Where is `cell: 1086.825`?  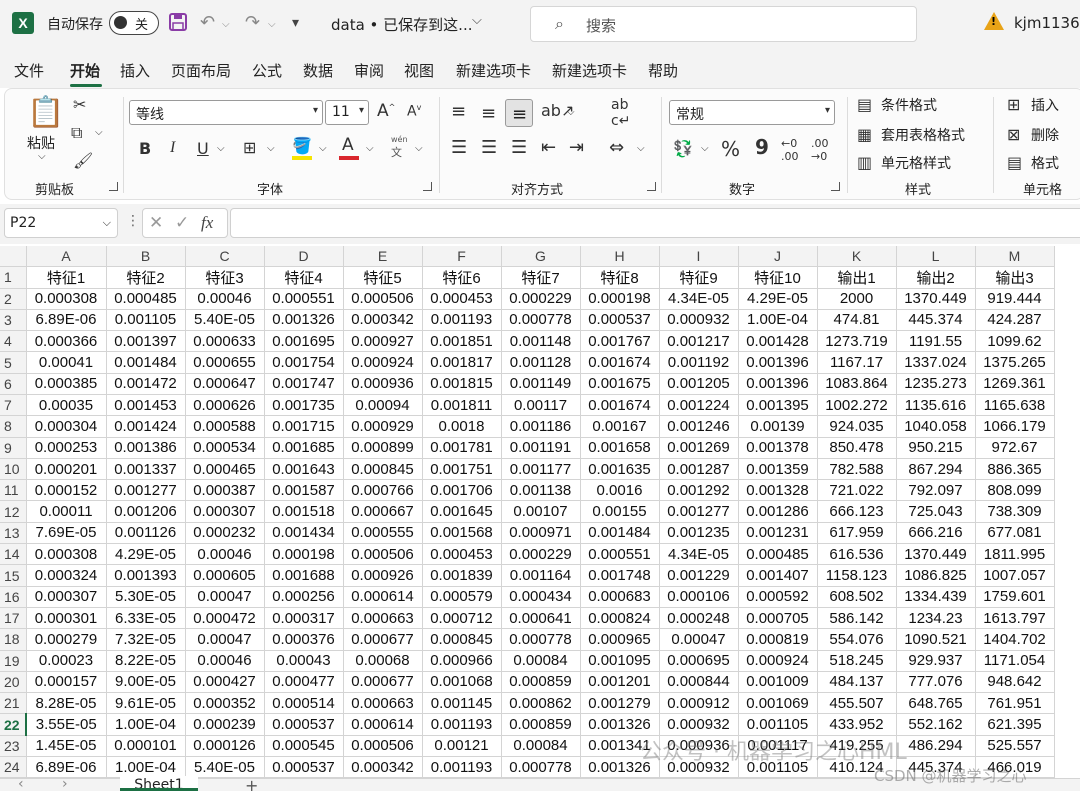 cell: 1086.825 is located at coordinates (936, 575).